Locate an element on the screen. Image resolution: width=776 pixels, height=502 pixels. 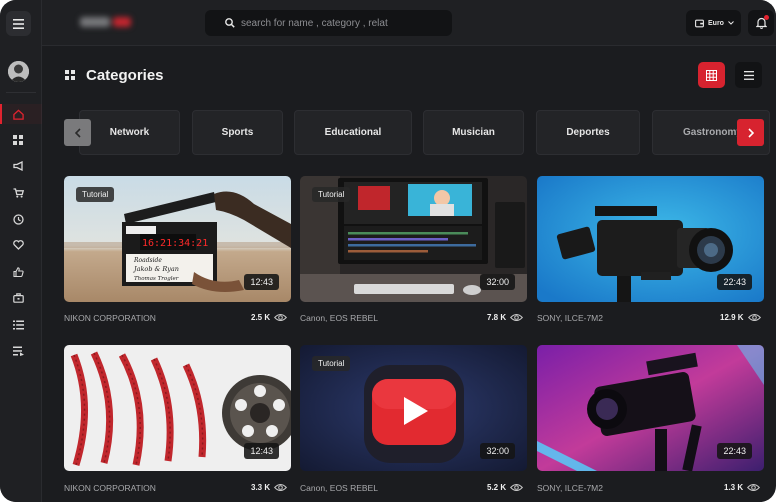
heart-icon is located at coordinates (18, 245).